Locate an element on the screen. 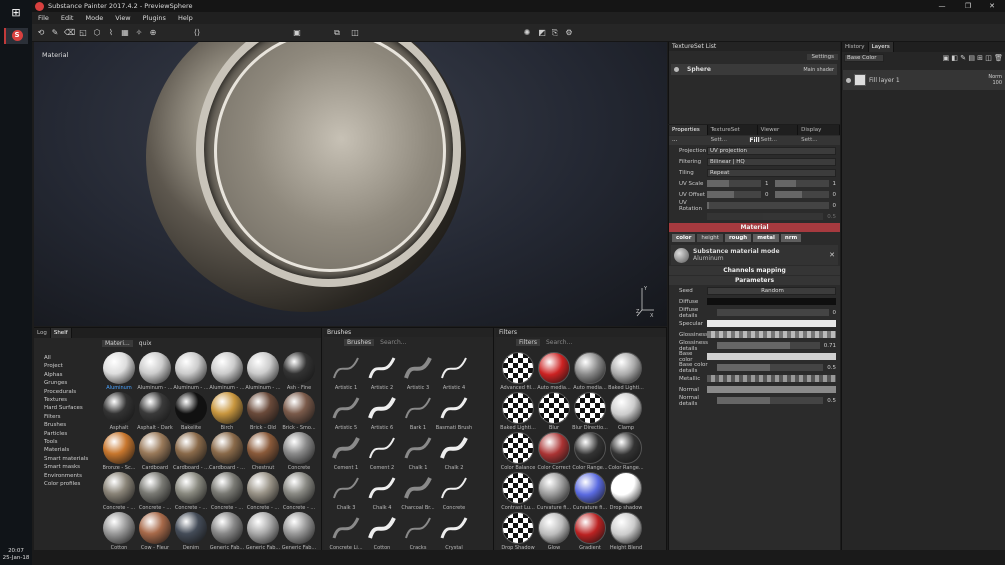 The height and width of the screenshot is (565, 1005). geometry-mask-icon: ⬡ is located at coordinates (97, 33).